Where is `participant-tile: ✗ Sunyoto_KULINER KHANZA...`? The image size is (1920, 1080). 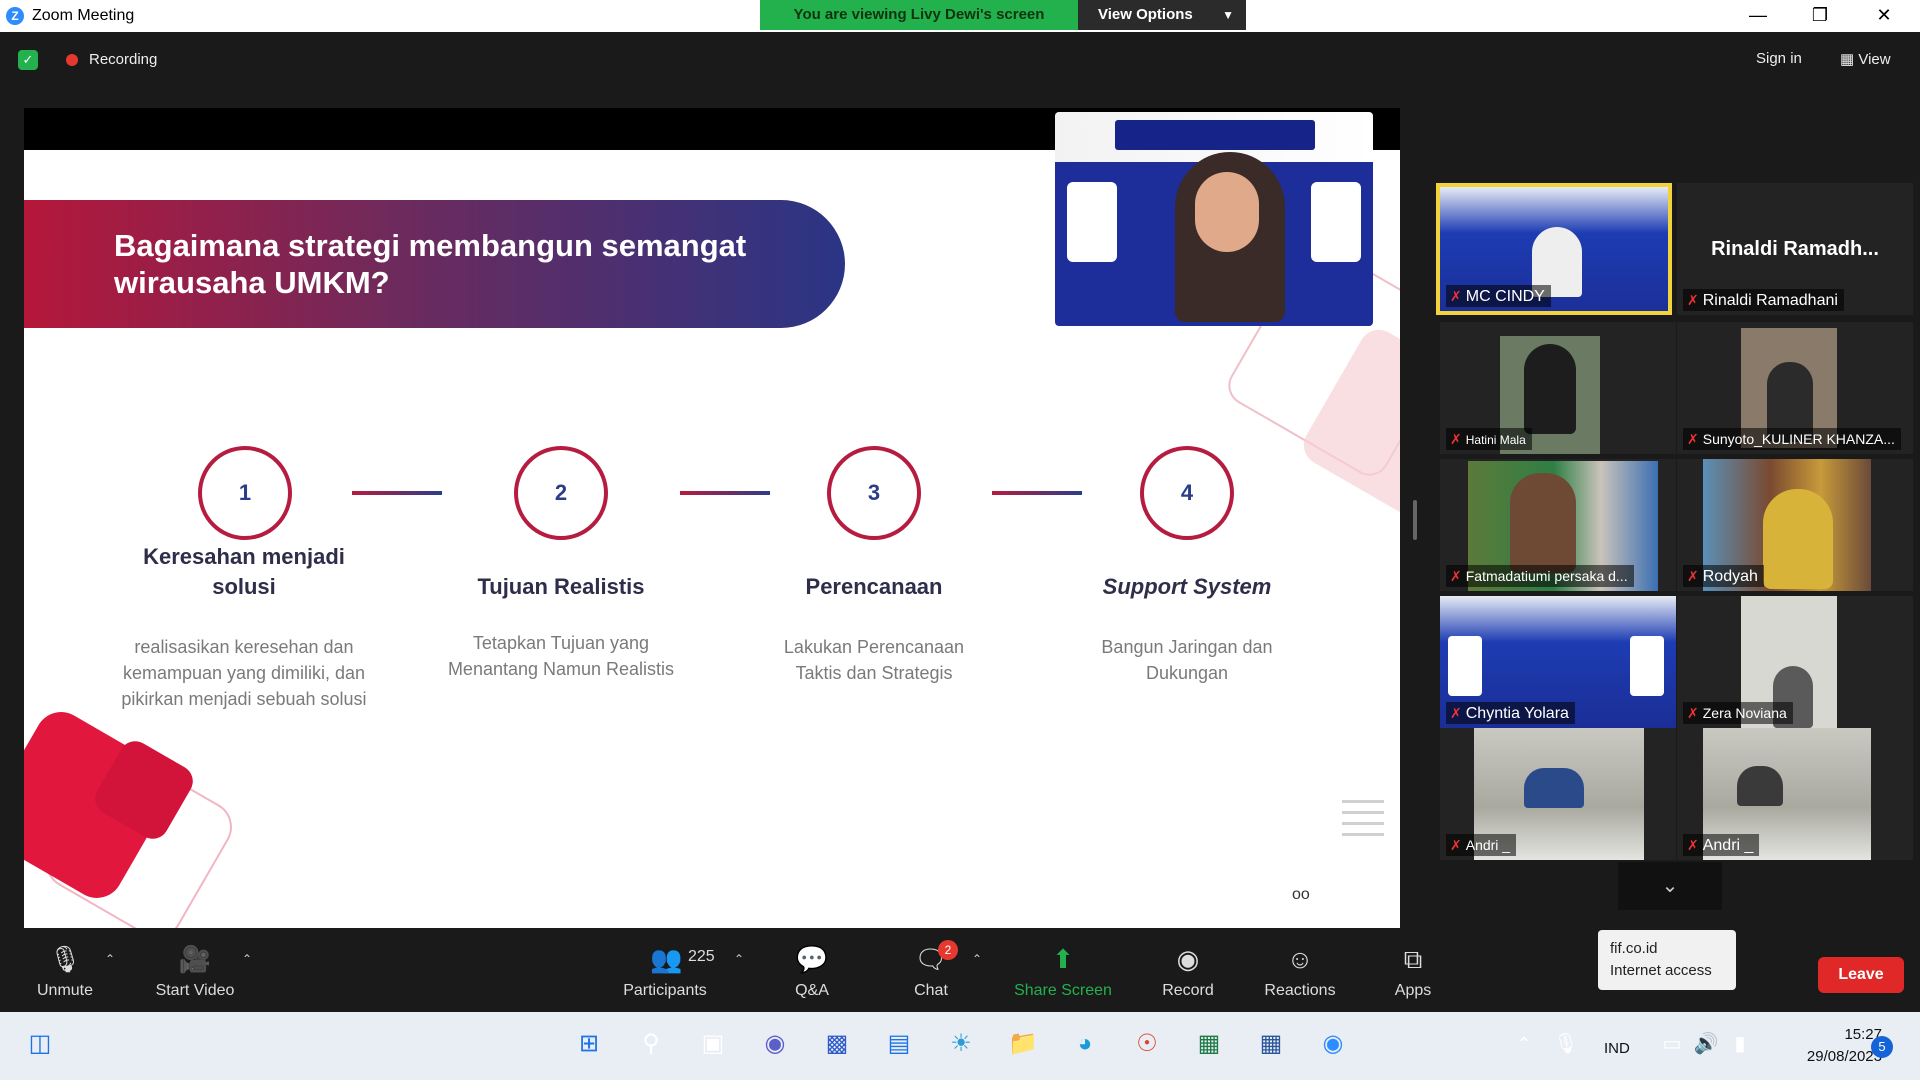
participant-tile: ✗ Sunyoto_KULINER KHANZA... is located at coordinates (1795, 388).